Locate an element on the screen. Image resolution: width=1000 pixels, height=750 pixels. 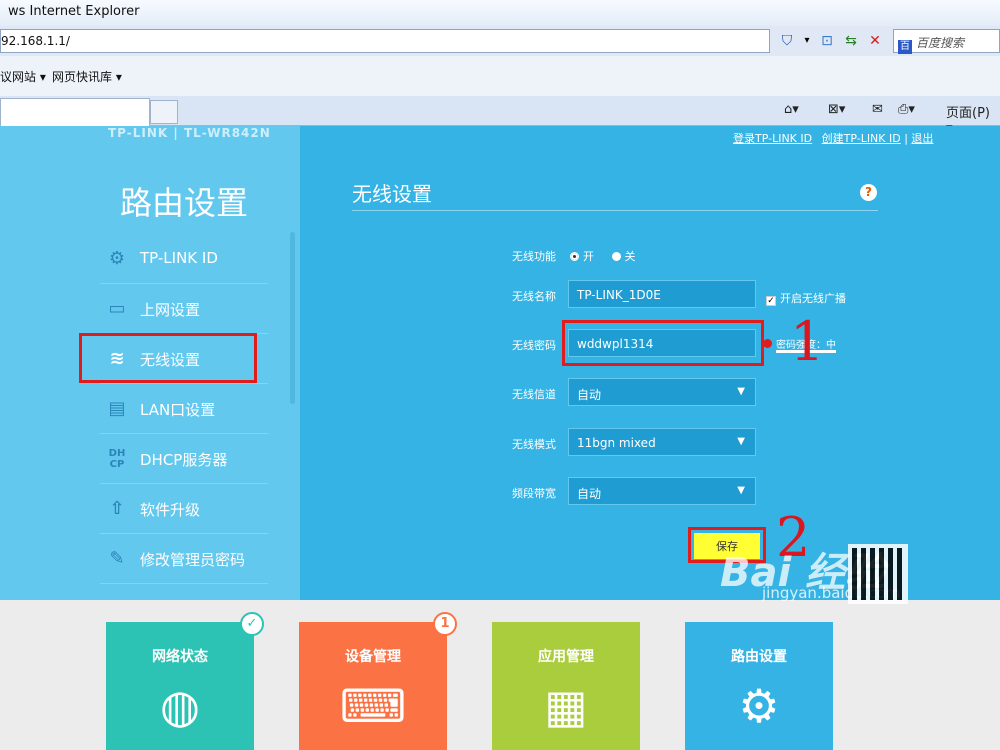
sidebar-item-internet: ▭ 上网设置 is located at coordinates (184, 309).